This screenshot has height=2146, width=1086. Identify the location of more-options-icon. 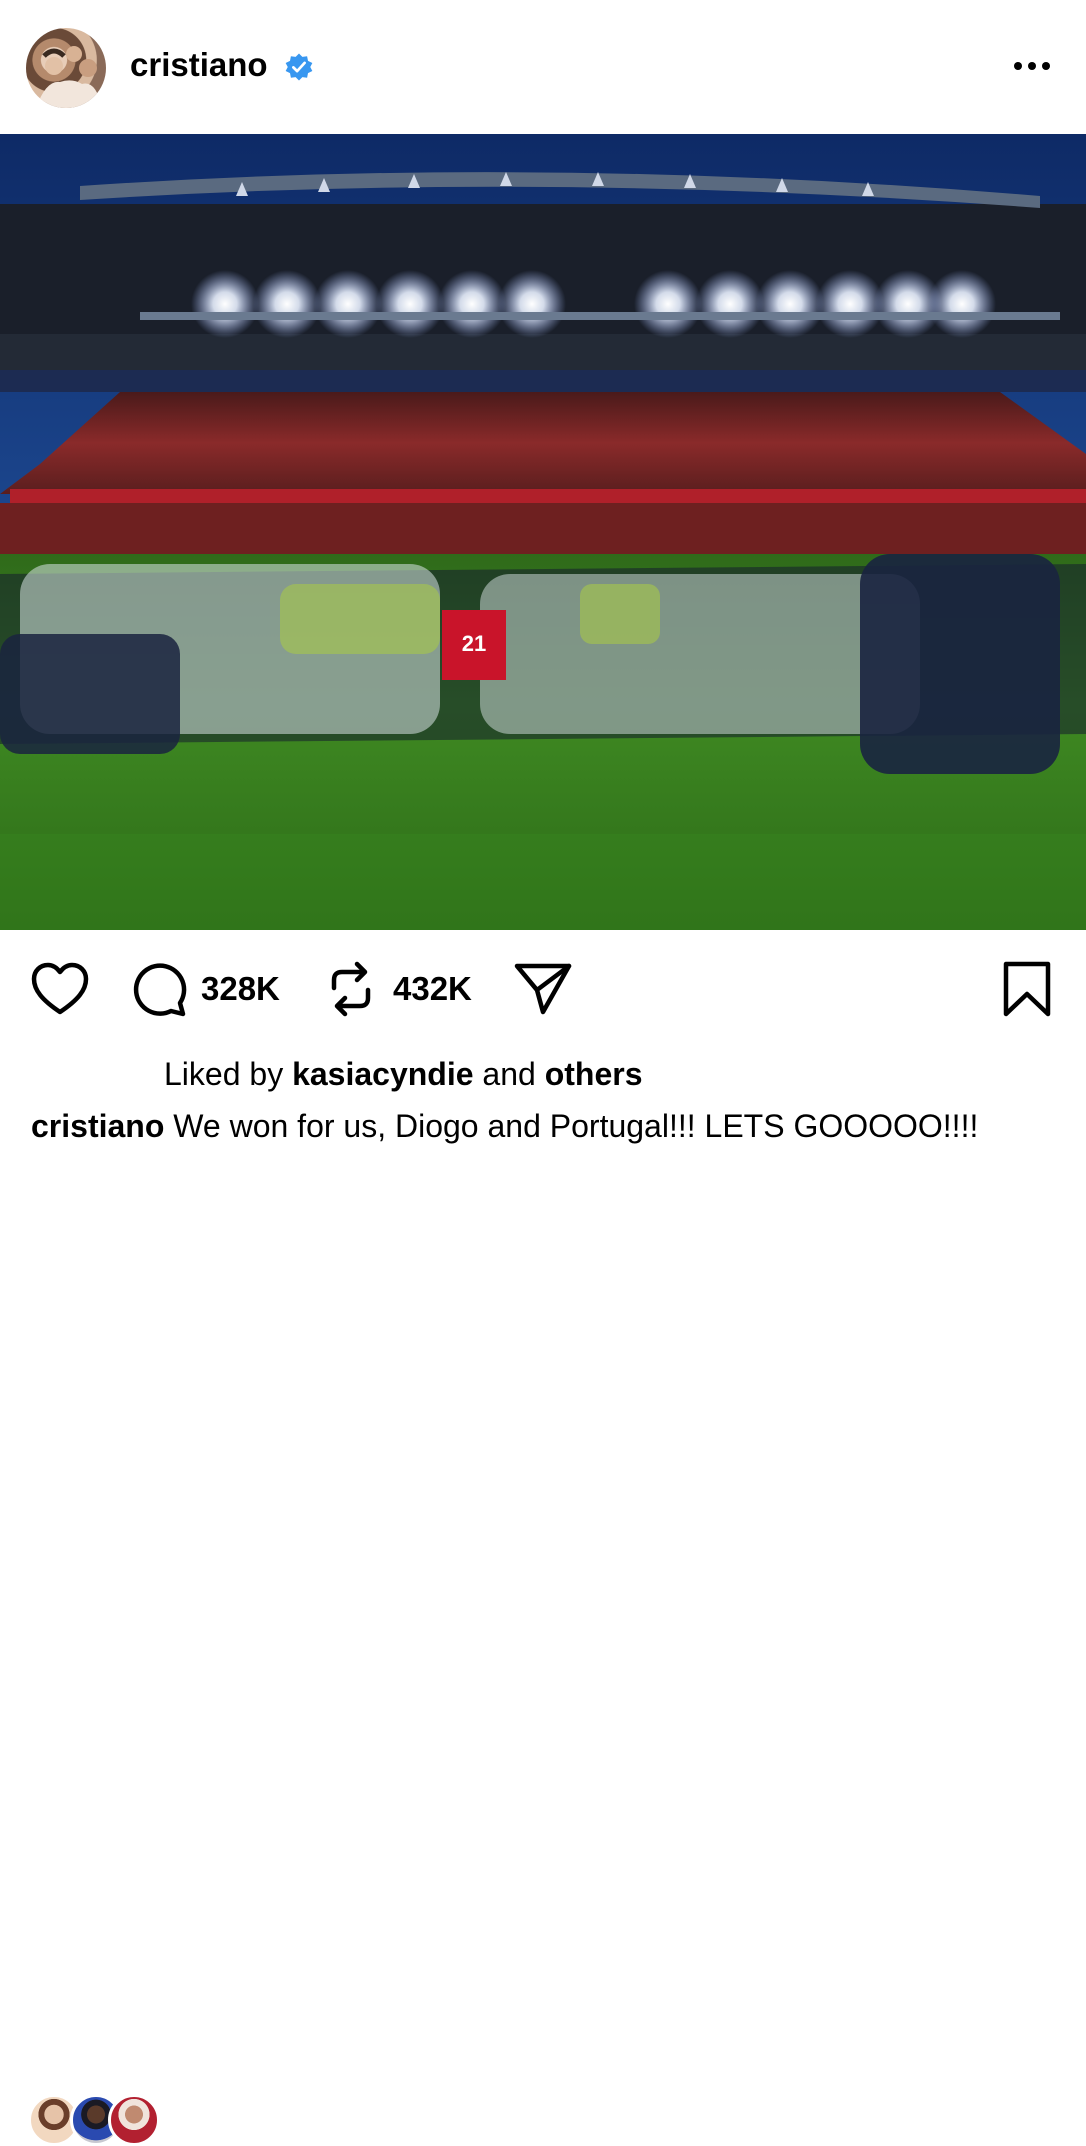
(1032, 66).